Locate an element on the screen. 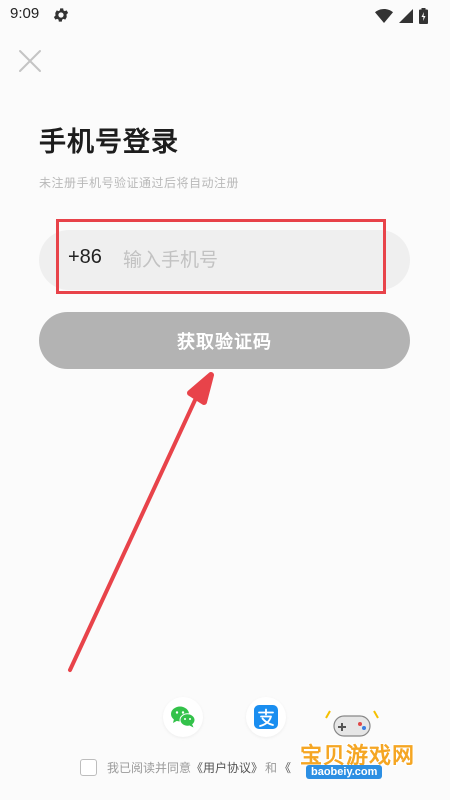 This screenshot has width=450, height=800. status-time: 9:09 is located at coordinates (25, 13).